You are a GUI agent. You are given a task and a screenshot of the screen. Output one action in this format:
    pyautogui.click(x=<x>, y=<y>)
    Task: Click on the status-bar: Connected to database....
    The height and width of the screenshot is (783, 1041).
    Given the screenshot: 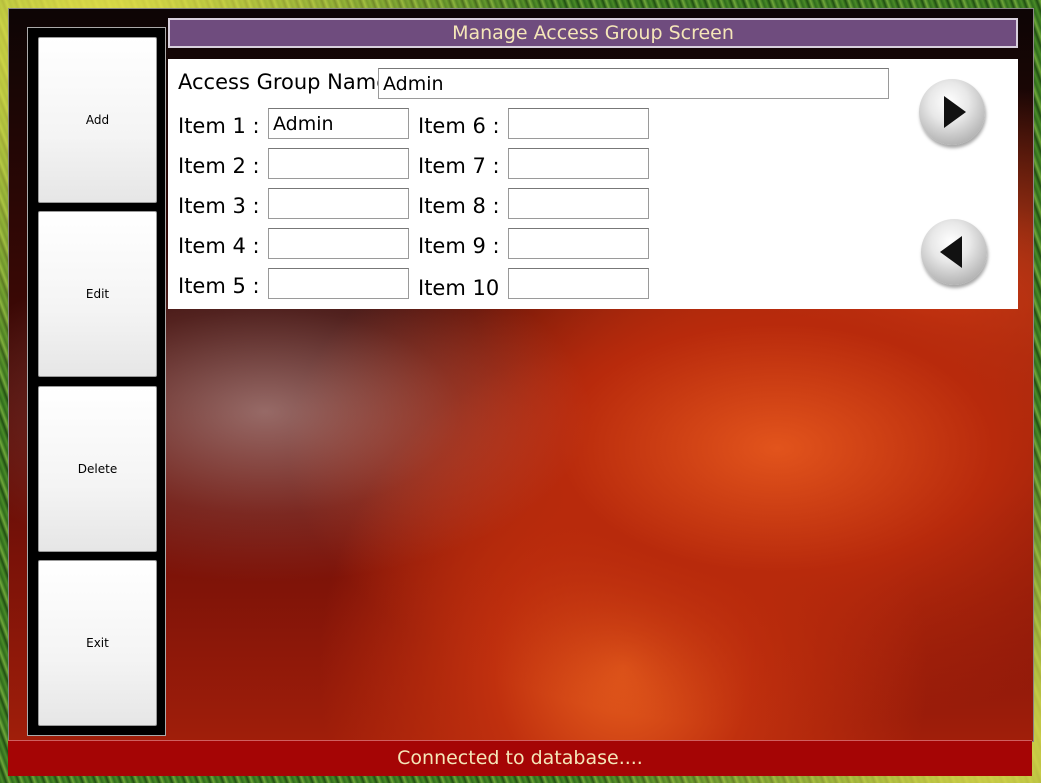 What is the action you would take?
    pyautogui.click(x=520, y=758)
    